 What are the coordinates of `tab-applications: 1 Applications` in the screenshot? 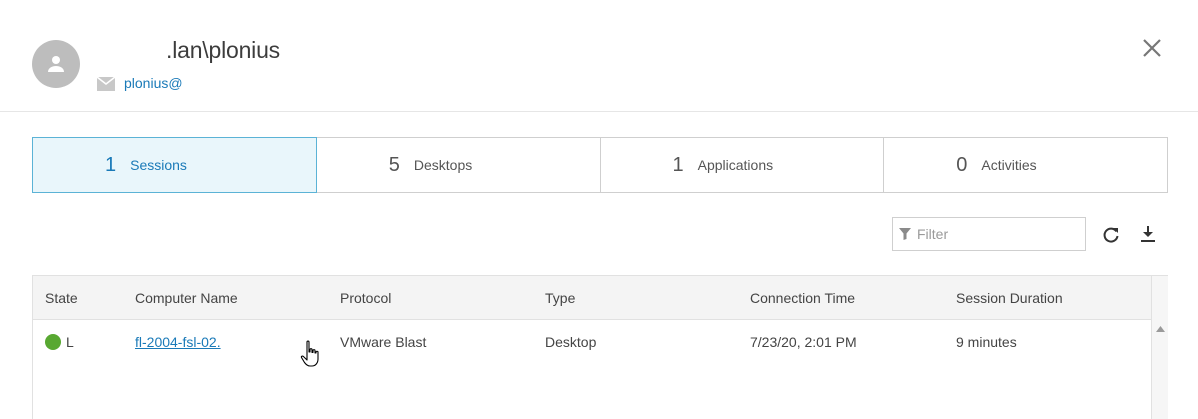 It's located at (742, 165).